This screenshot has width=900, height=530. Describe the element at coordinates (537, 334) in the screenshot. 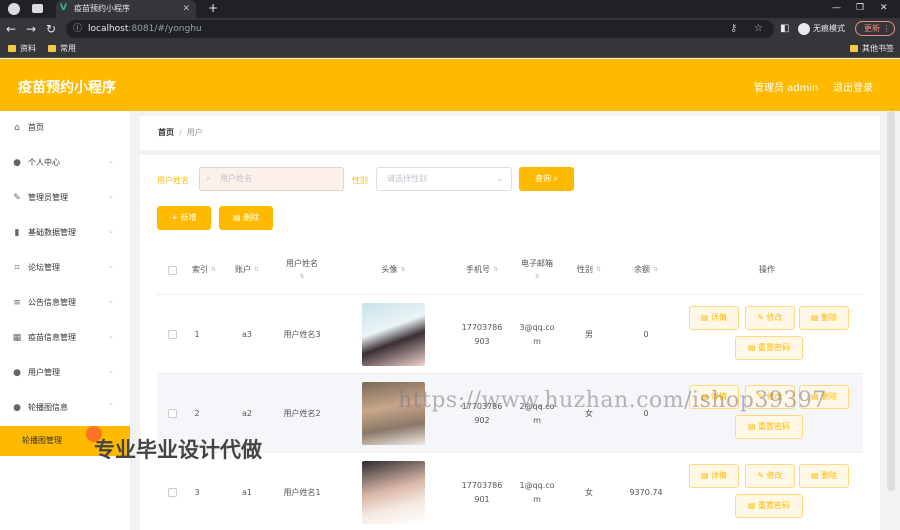

I see `row-email: 3@qq.co m` at that location.